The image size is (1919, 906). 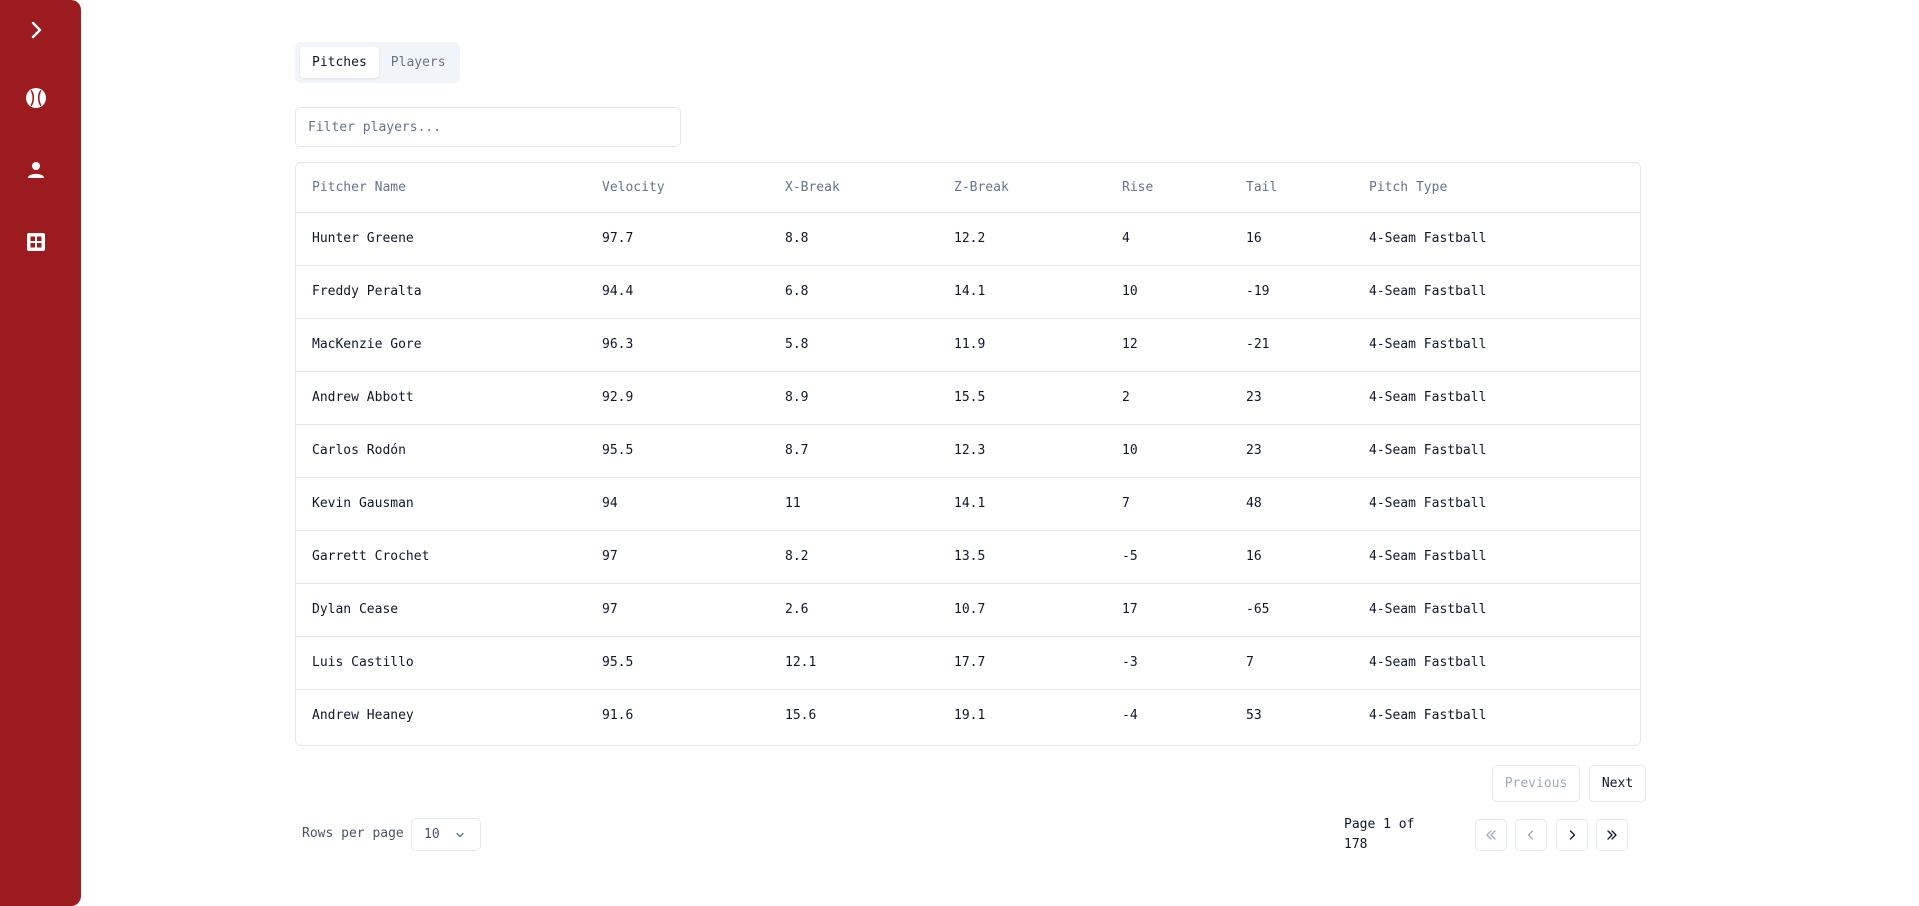 I want to click on cell-rise: -4, so click(x=1130, y=716).